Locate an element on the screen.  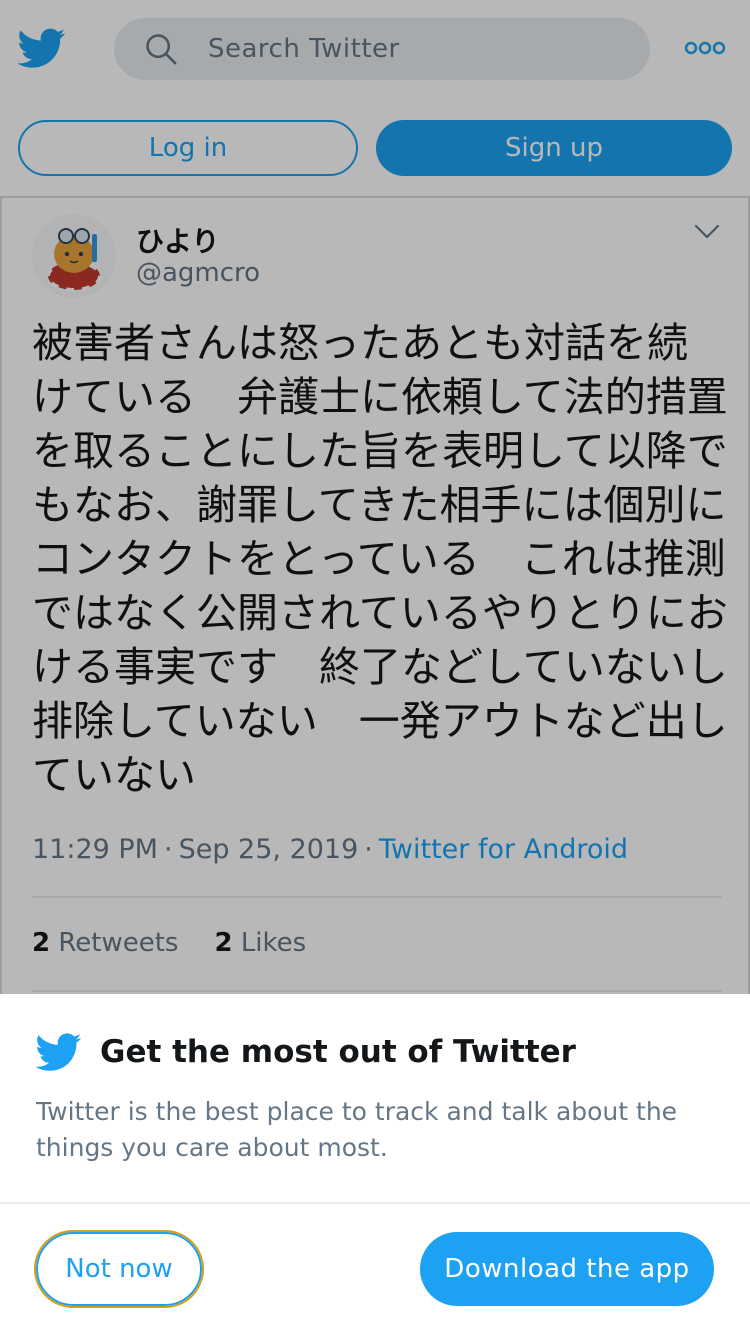
sheet-title: Get the most out of Twitter is located at coordinates (338, 1052).